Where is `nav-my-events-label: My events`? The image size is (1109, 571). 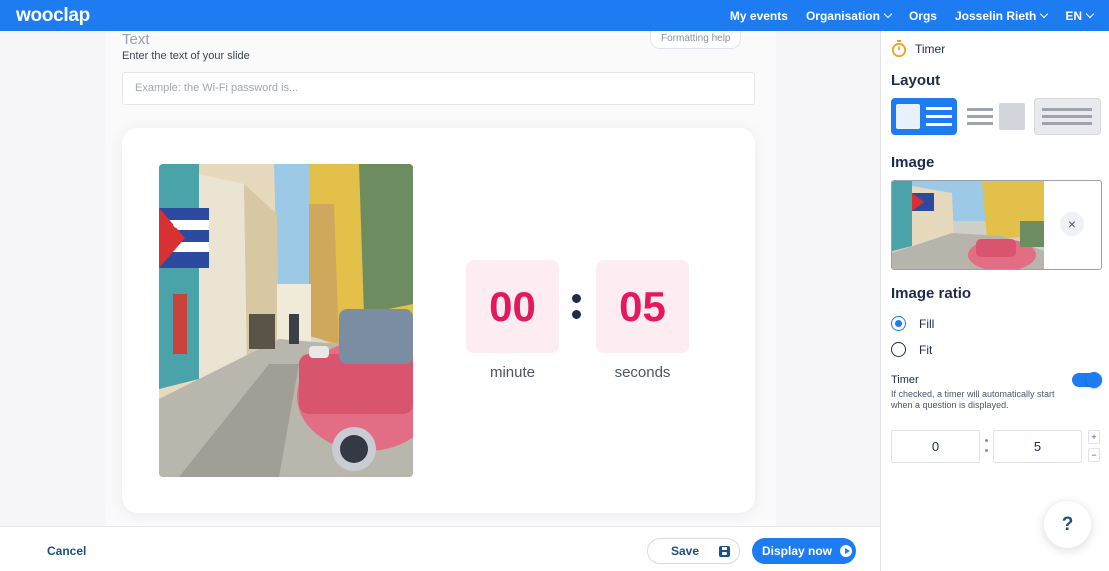
nav-my-events-label: My events is located at coordinates (758, 15).